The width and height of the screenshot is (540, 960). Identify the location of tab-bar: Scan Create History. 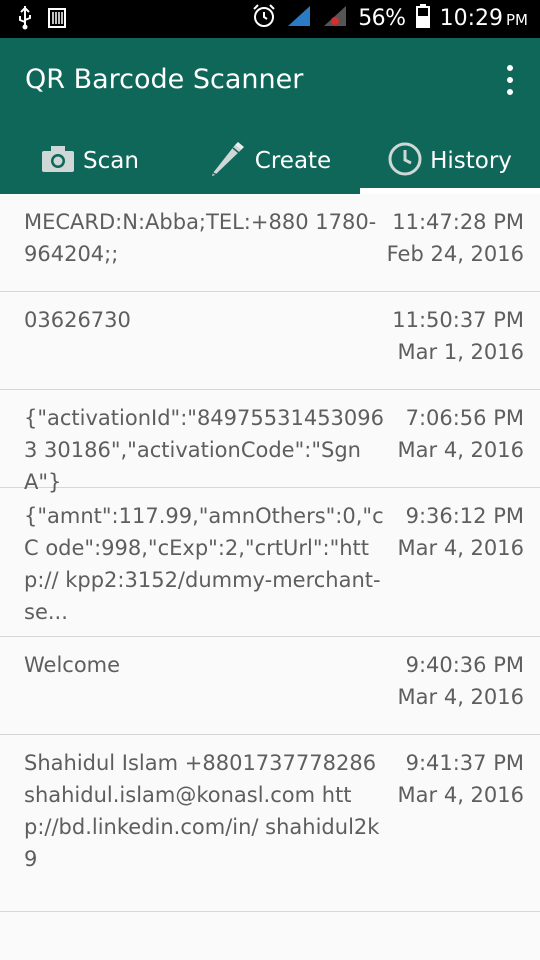
(270, 161).